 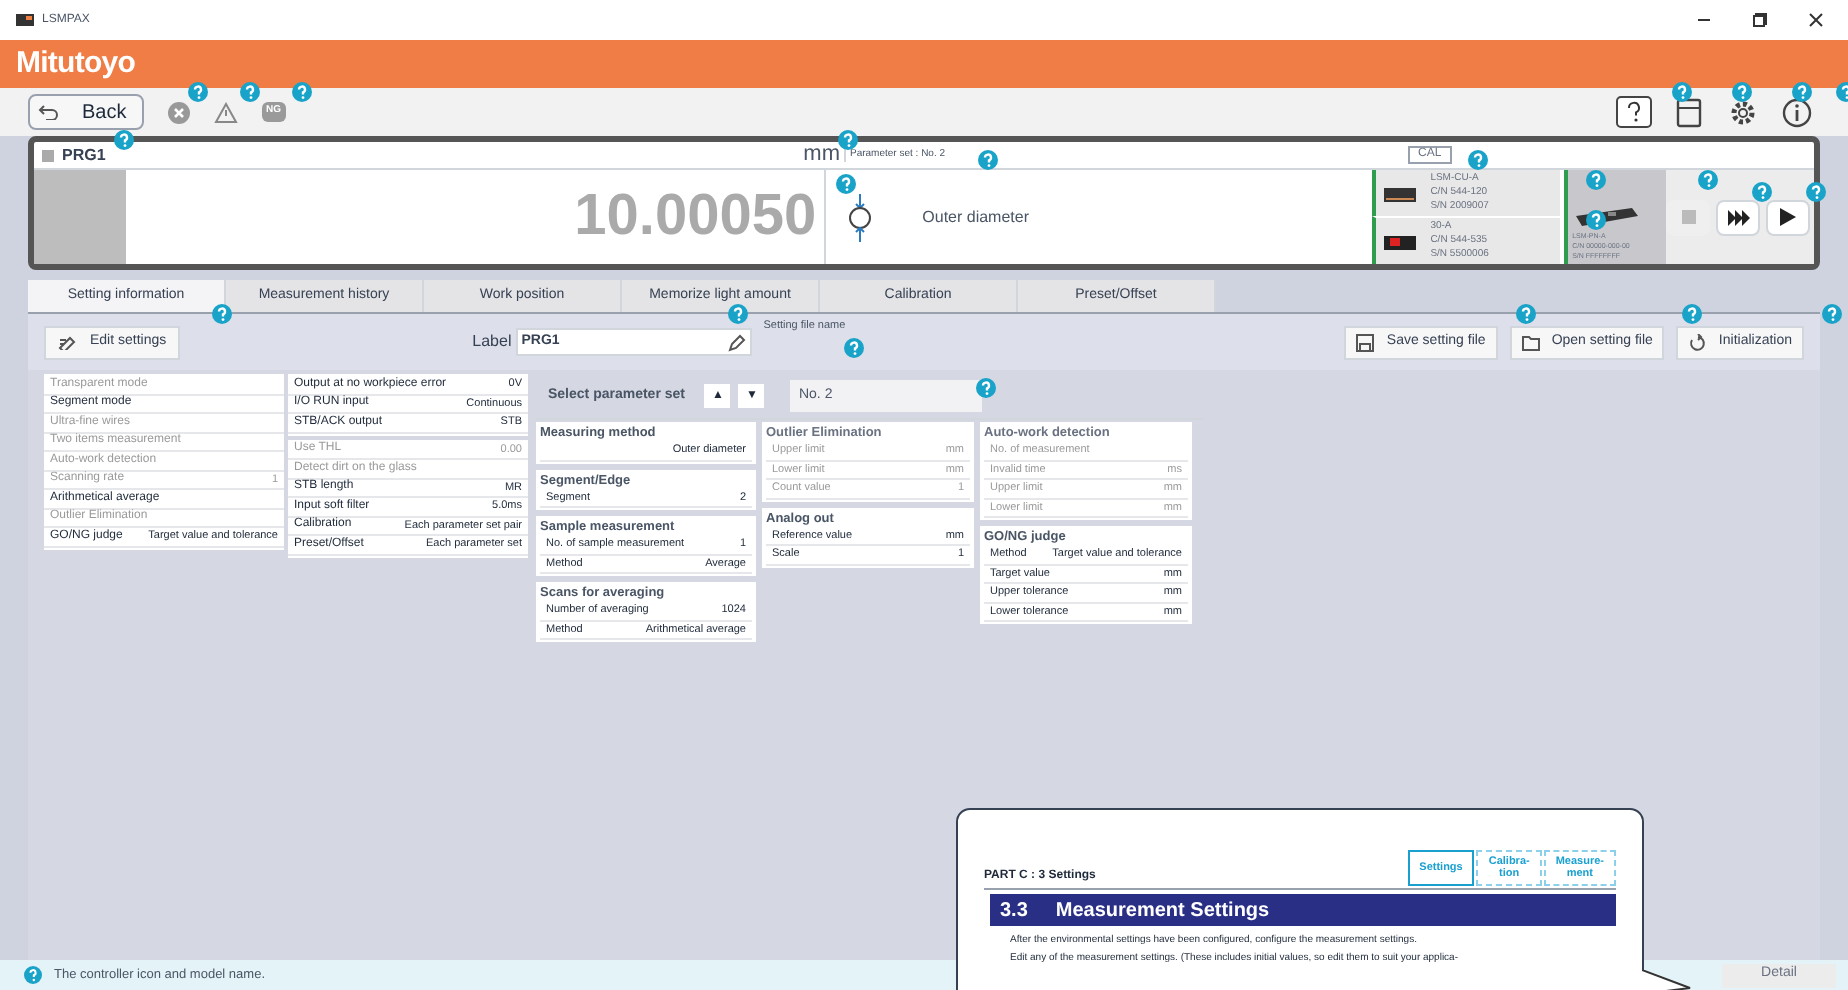 I want to click on continuous-run-button, so click(x=1738, y=217).